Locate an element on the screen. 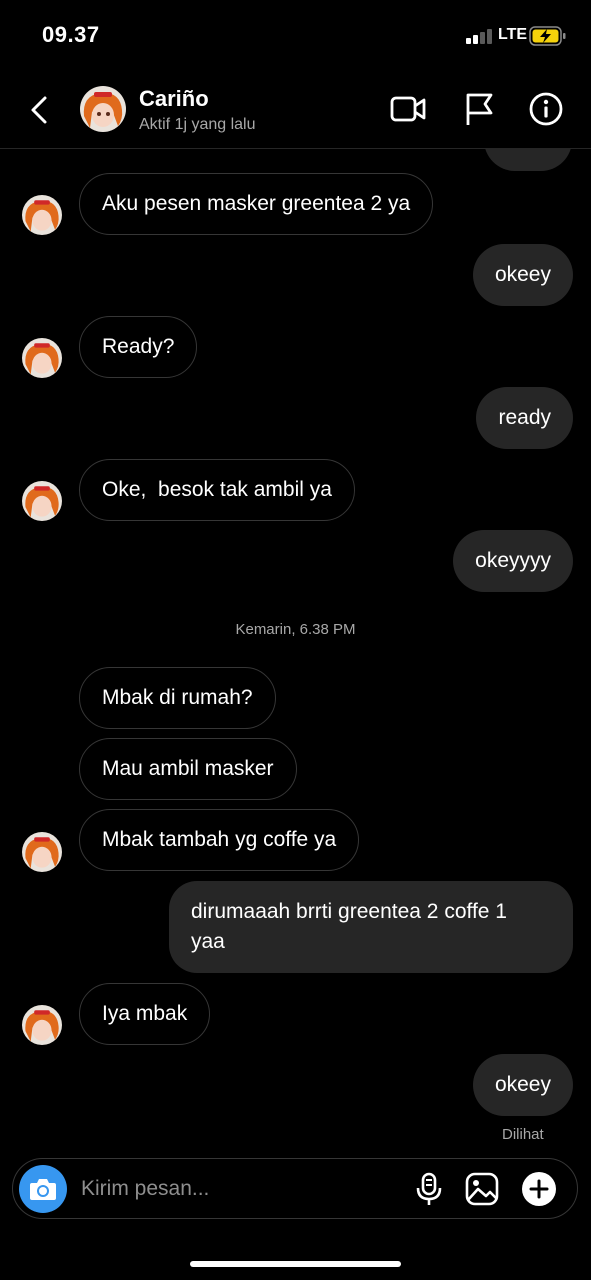 The height and width of the screenshot is (1280, 591). message-out-partial is located at coordinates (528, 160).